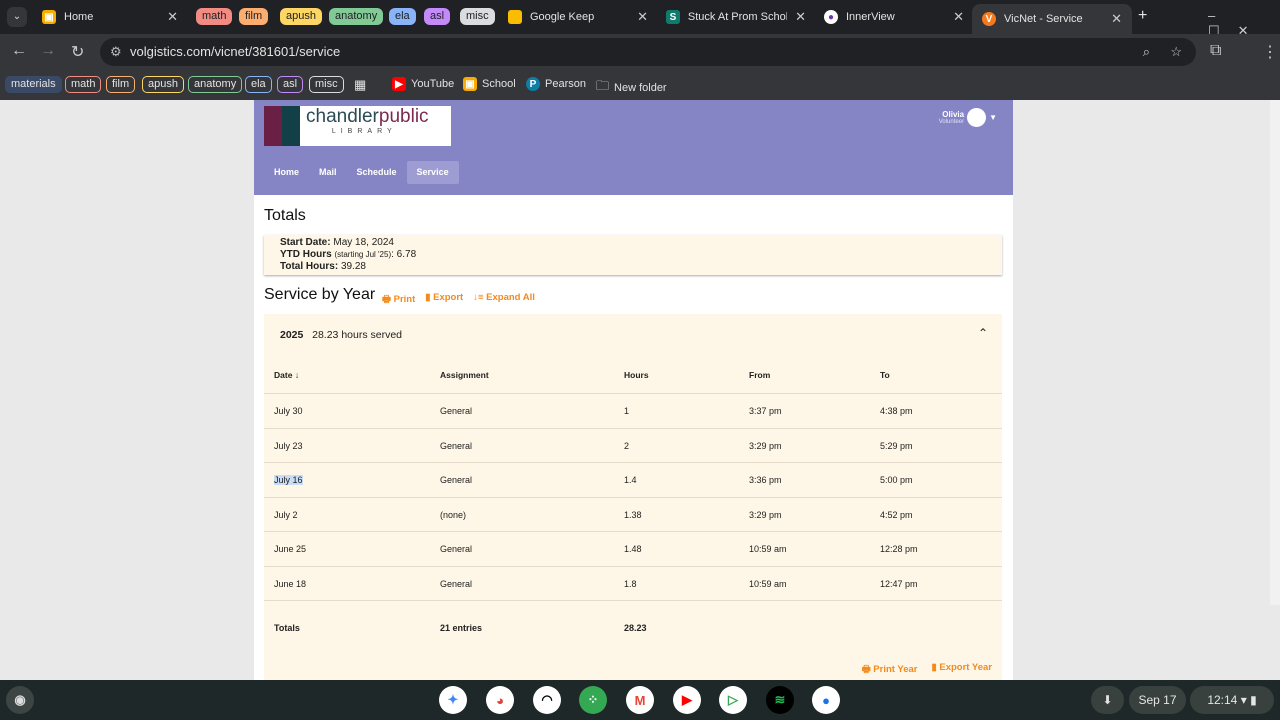 The image size is (1280, 720). Describe the element at coordinates (464, 375) in the screenshot. I see `col-assignment: Assignment` at that location.